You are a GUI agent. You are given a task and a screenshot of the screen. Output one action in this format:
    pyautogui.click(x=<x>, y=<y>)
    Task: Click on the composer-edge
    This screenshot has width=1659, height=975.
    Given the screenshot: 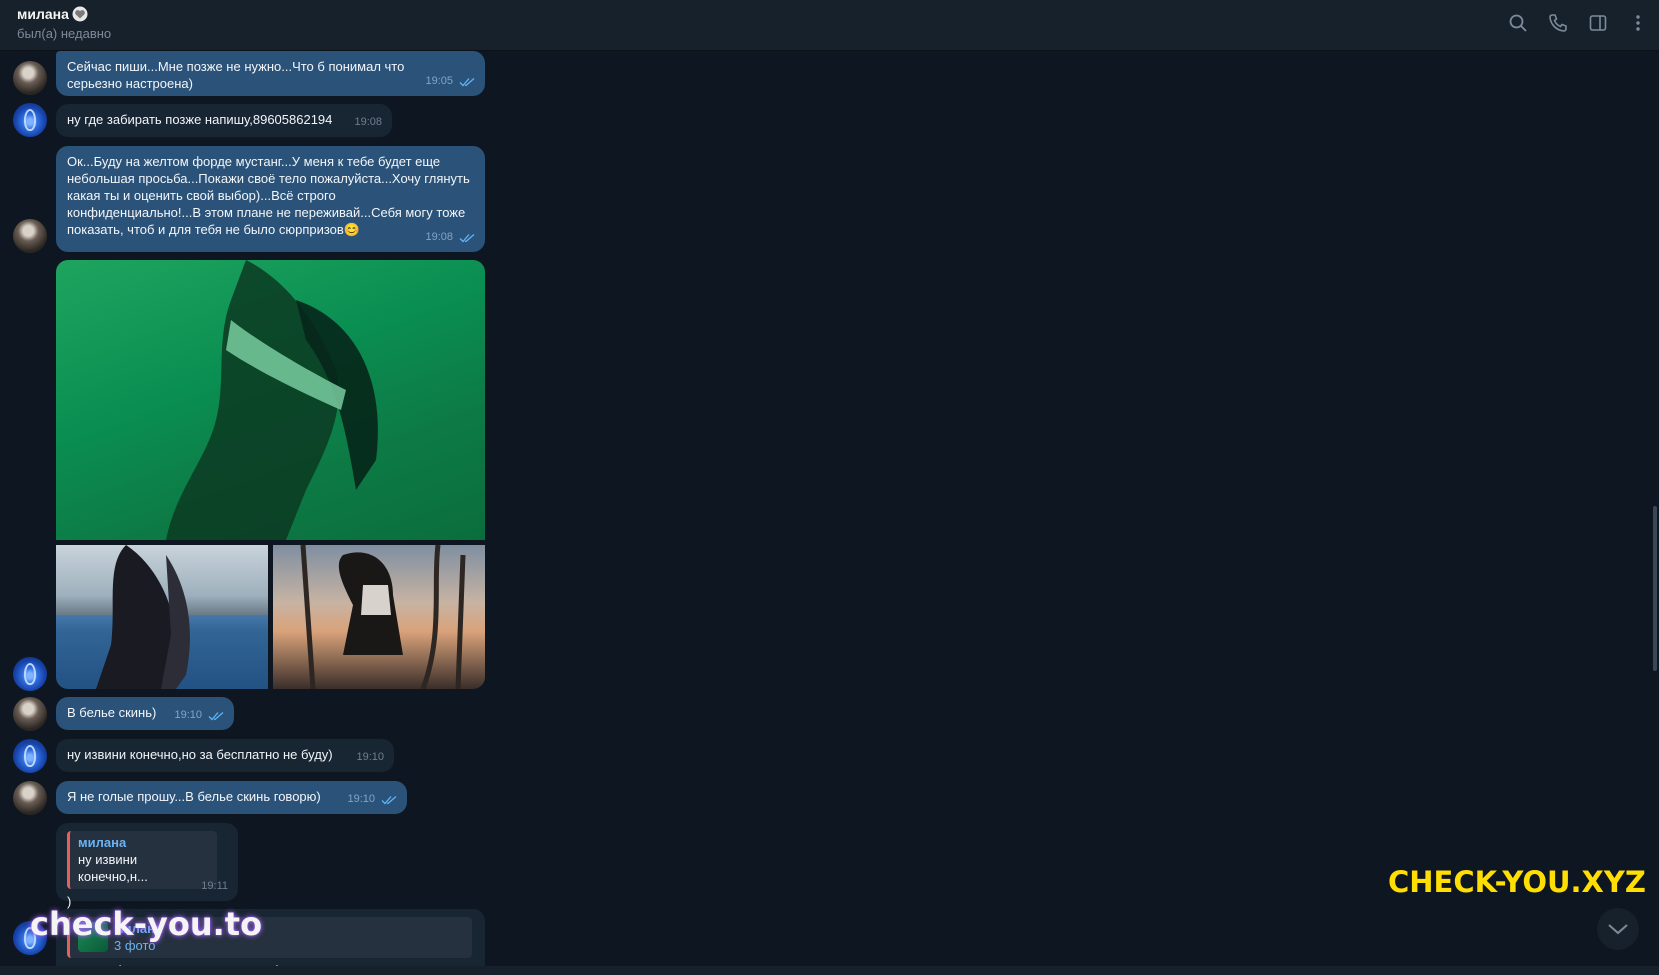 What is the action you would take?
    pyautogui.click(x=829, y=970)
    